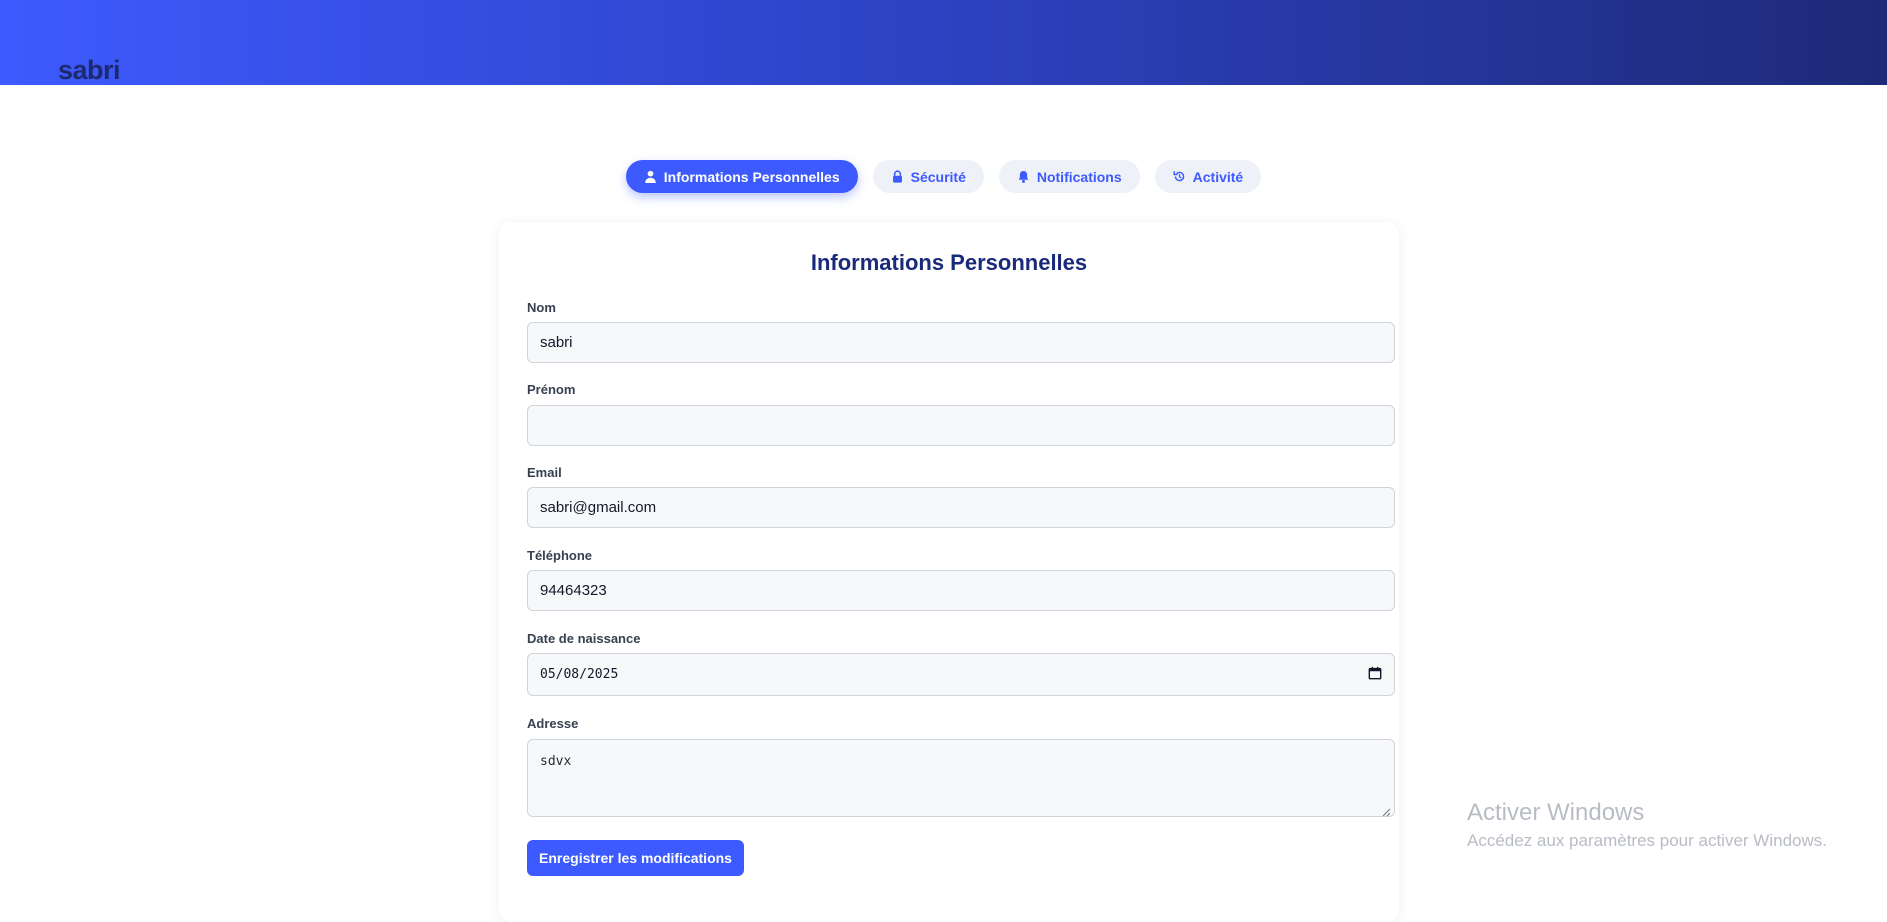 This screenshot has height=922, width=1887. Describe the element at coordinates (551, 389) in the screenshot. I see `prenom-label: Prénom` at that location.